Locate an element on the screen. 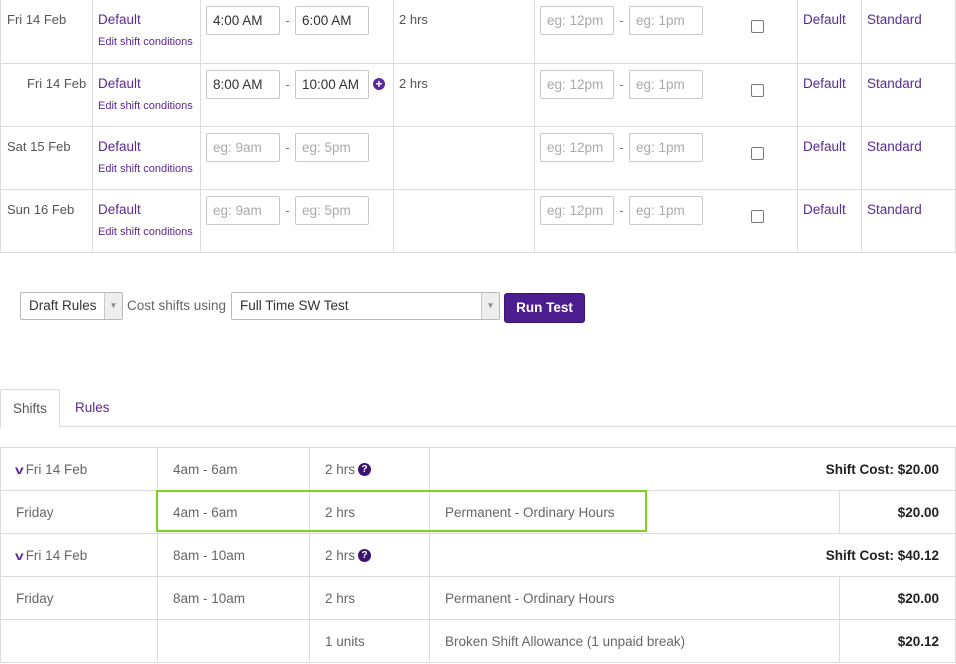  result-tabs: Shifts Rules is located at coordinates (478, 408).